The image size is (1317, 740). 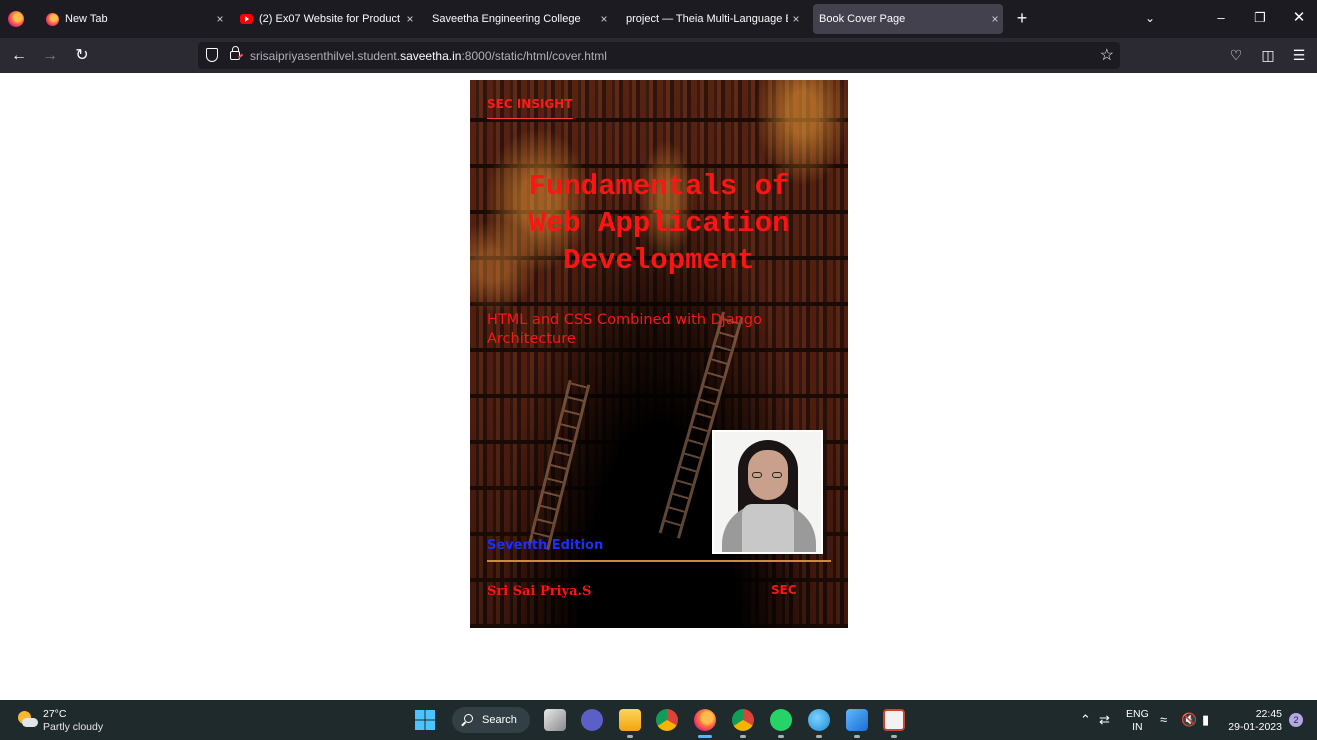 What do you see at coordinates (212, 55) in the screenshot?
I see `tracking-protection-shield-icon` at bounding box center [212, 55].